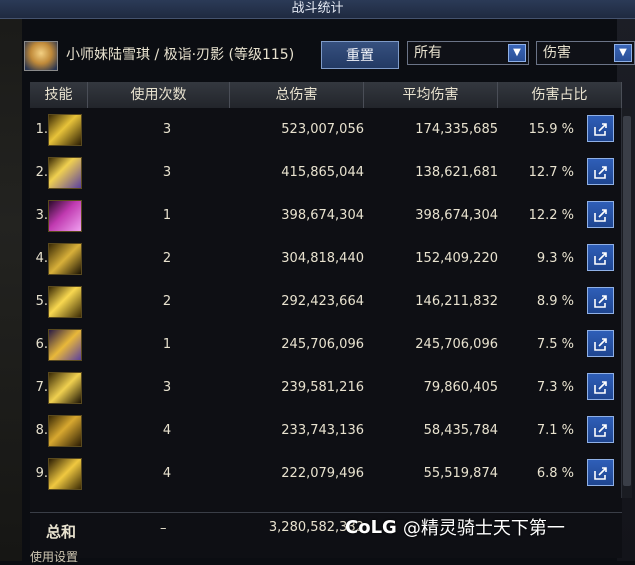  Describe the element at coordinates (41, 56) in the screenshot. I see `character-portrait` at that location.